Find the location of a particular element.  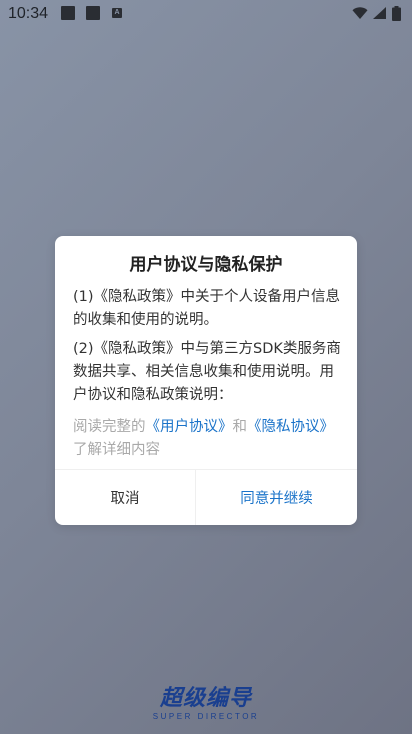

logo-sub-text: SUPER DIRECTOR is located at coordinates (206, 716).